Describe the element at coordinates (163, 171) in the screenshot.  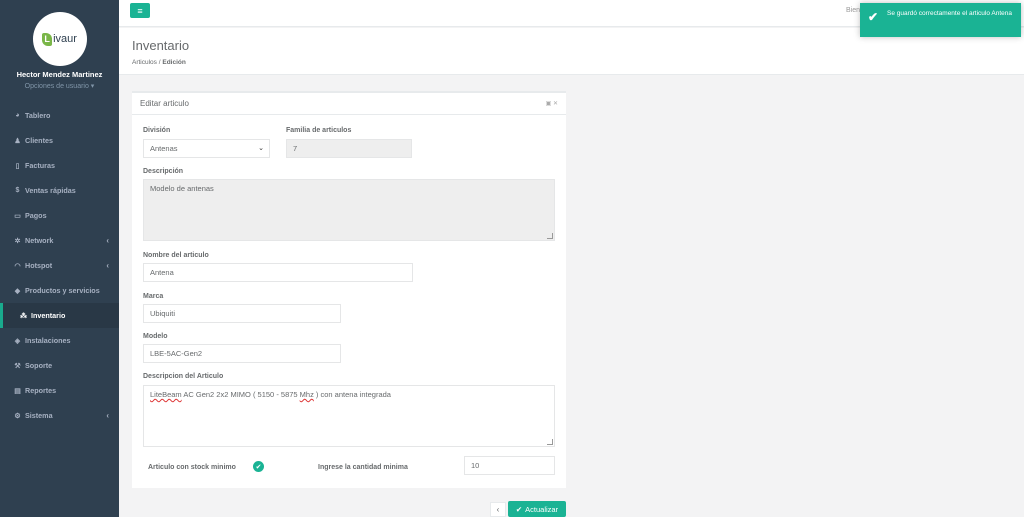
I see `descripcion-label: Descripción` at that location.